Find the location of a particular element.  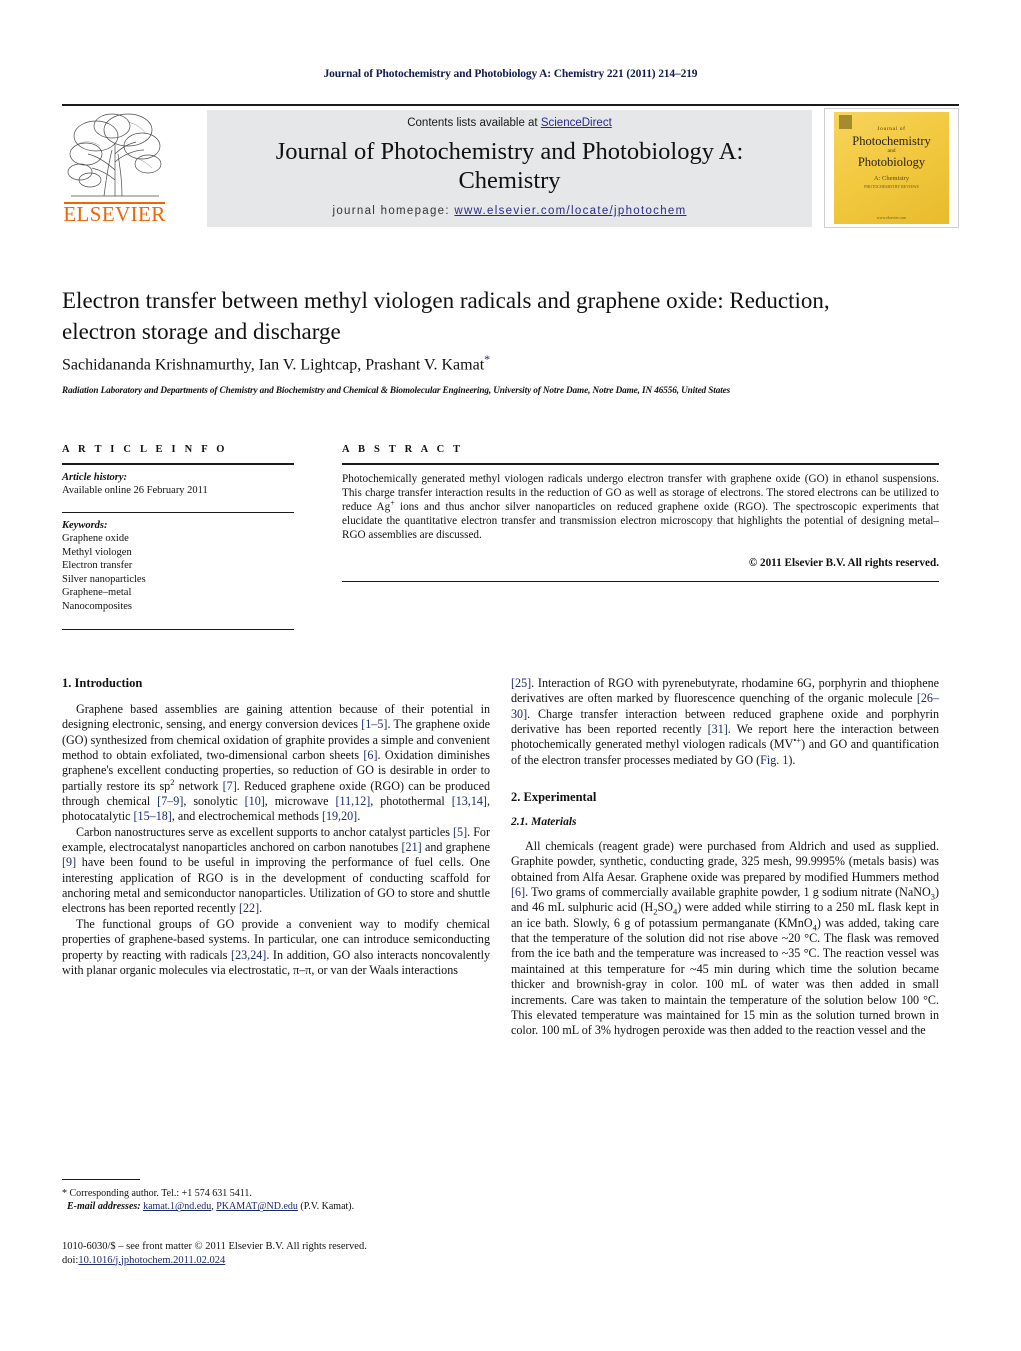

keyword-item: Electron transfer is located at coordinates (97, 566).